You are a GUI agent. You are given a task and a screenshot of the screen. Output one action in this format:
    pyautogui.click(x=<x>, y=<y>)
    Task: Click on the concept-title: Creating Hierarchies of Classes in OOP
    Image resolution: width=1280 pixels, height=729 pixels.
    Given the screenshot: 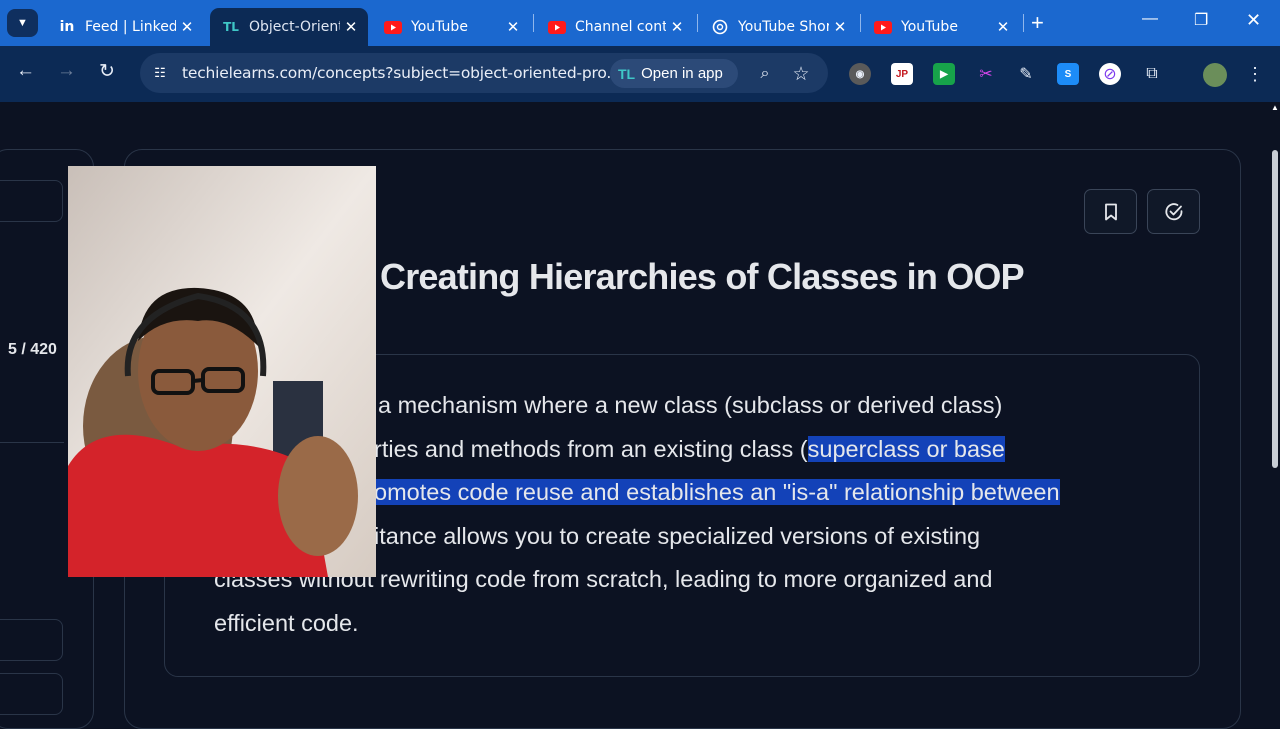 What is the action you would take?
    pyautogui.click(x=702, y=276)
    